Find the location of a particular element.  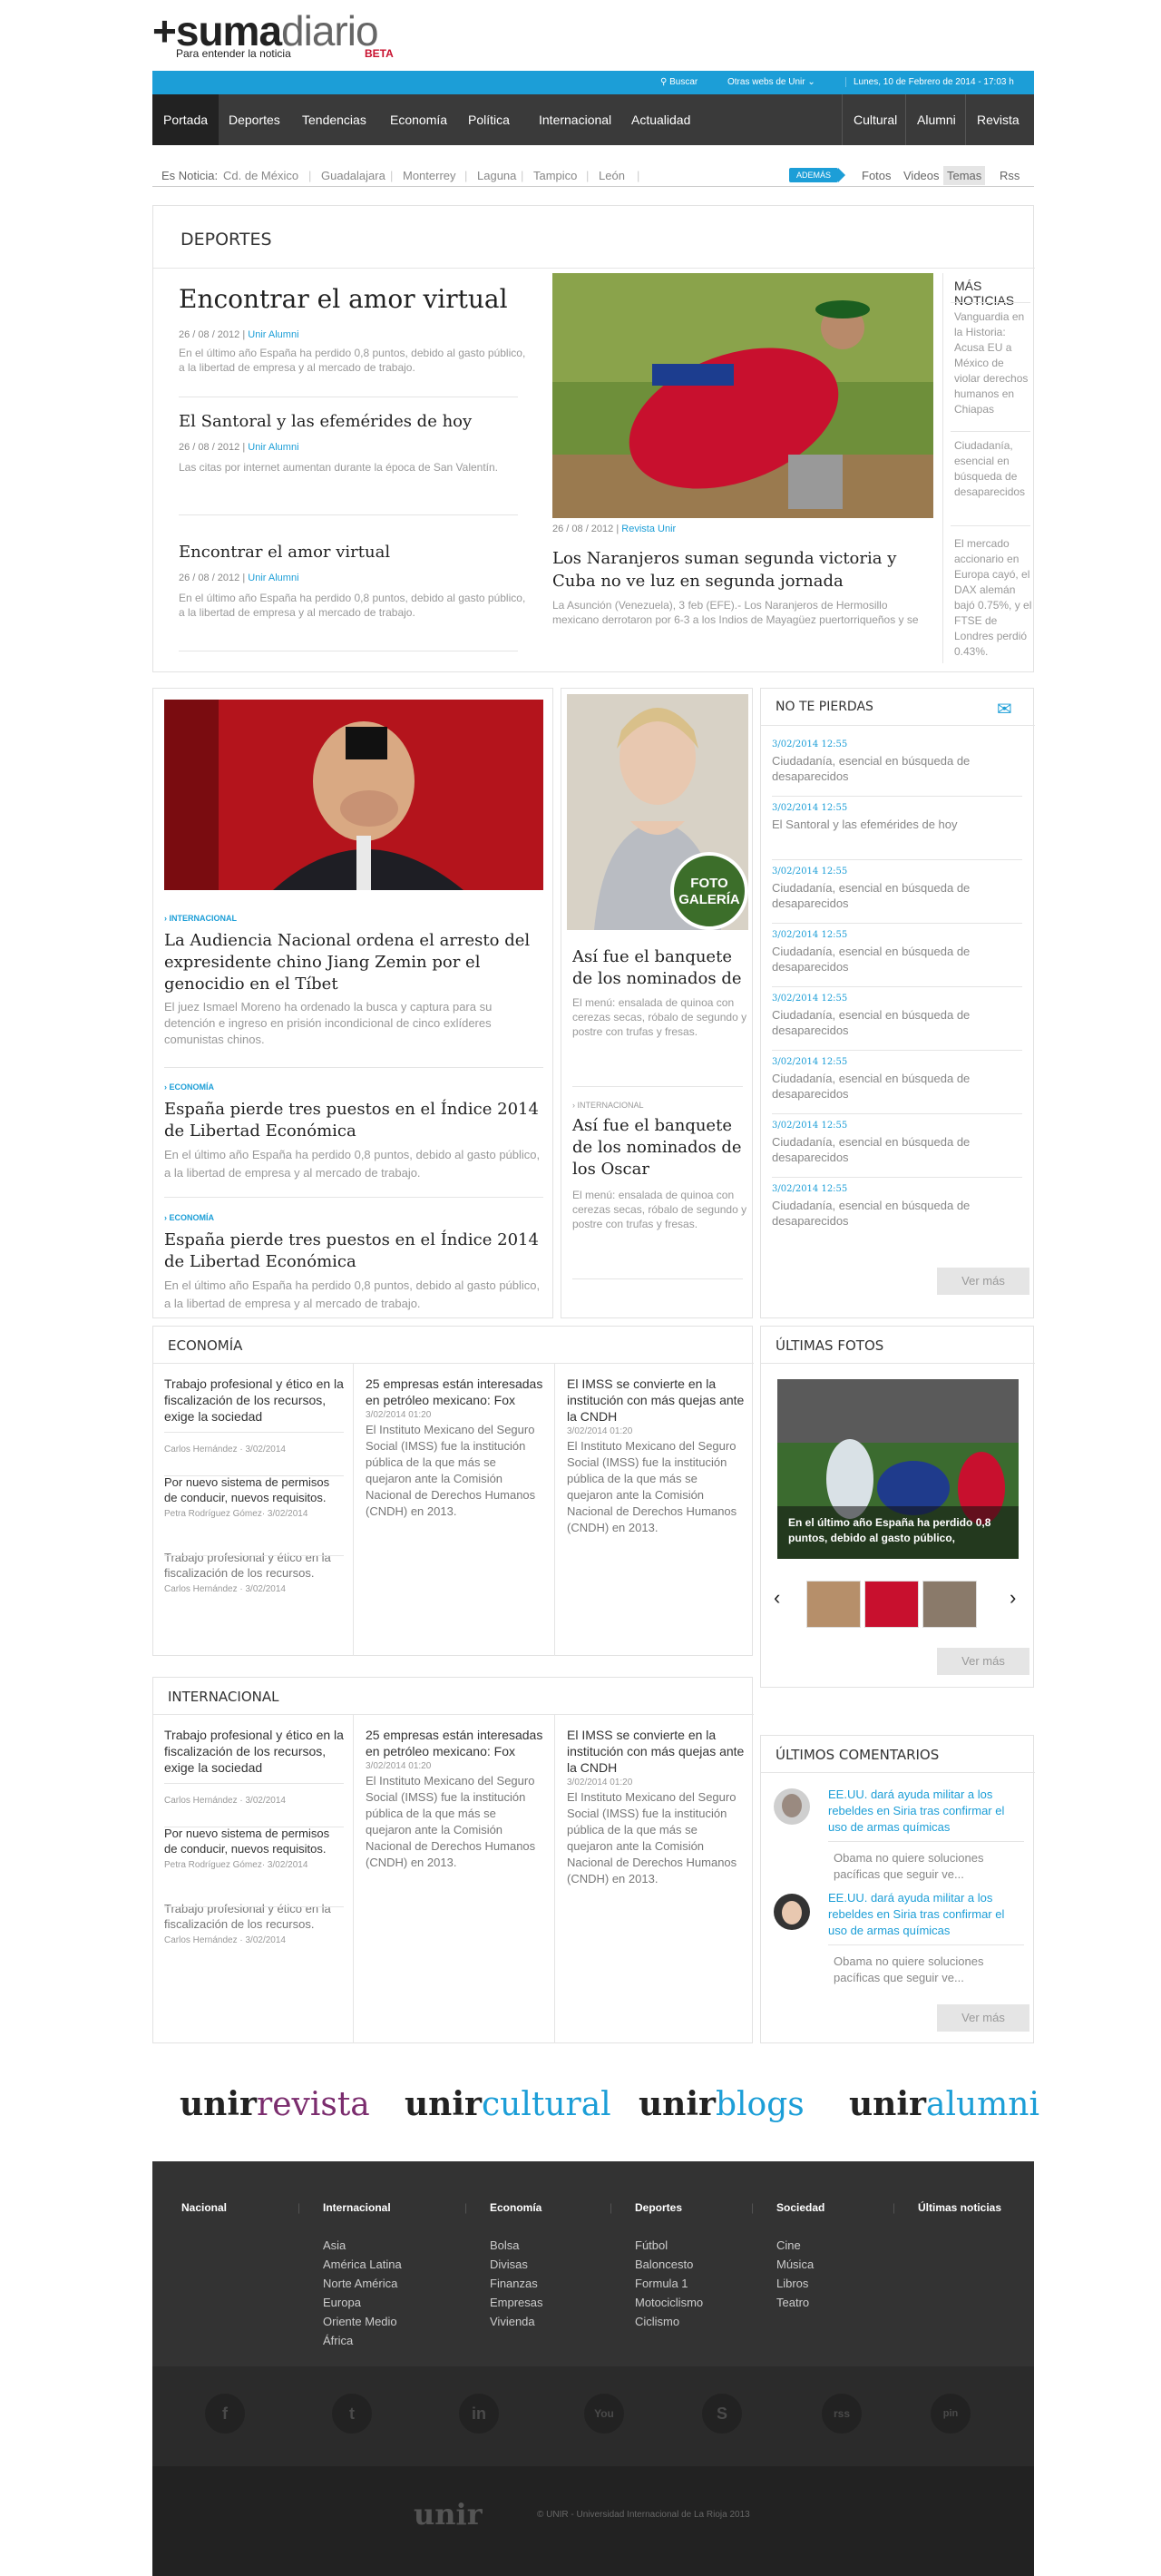

skype-icon: S is located at coordinates (722, 2414).